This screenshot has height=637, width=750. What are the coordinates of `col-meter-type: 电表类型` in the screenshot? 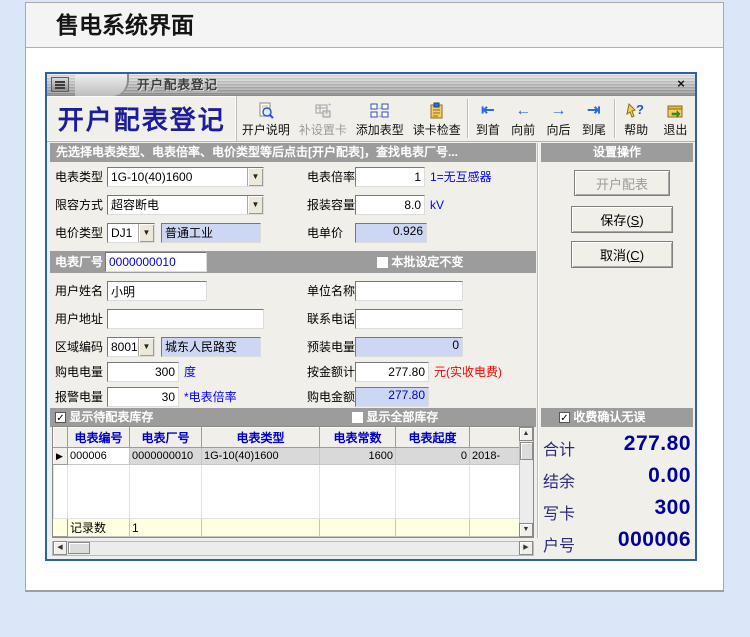 It's located at (260, 437).